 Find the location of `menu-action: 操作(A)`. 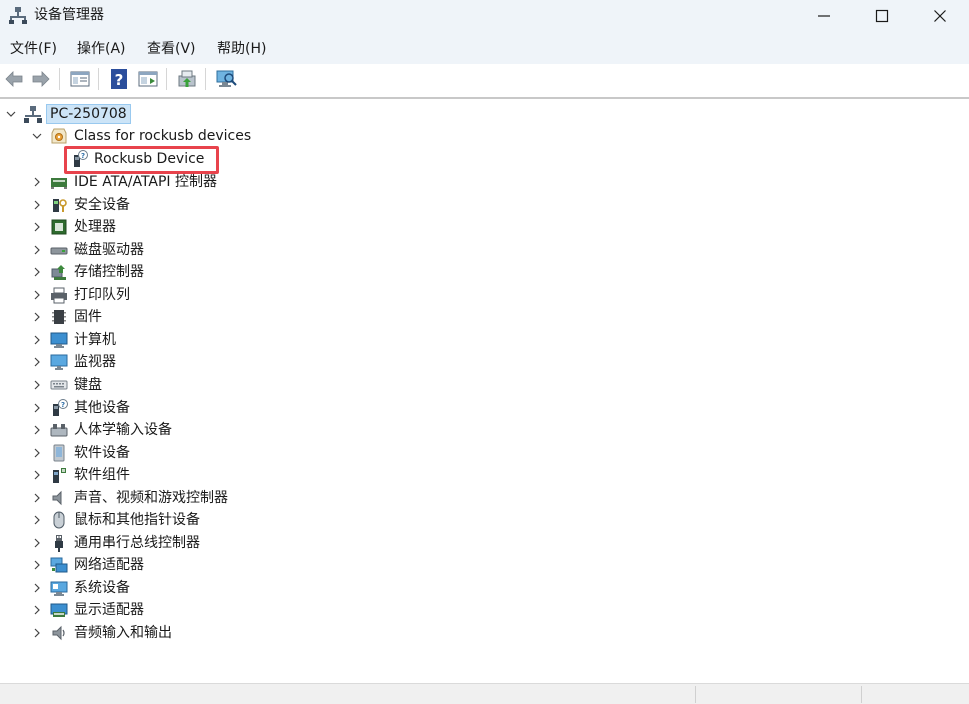

menu-action: 操作(A) is located at coordinates (101, 49).